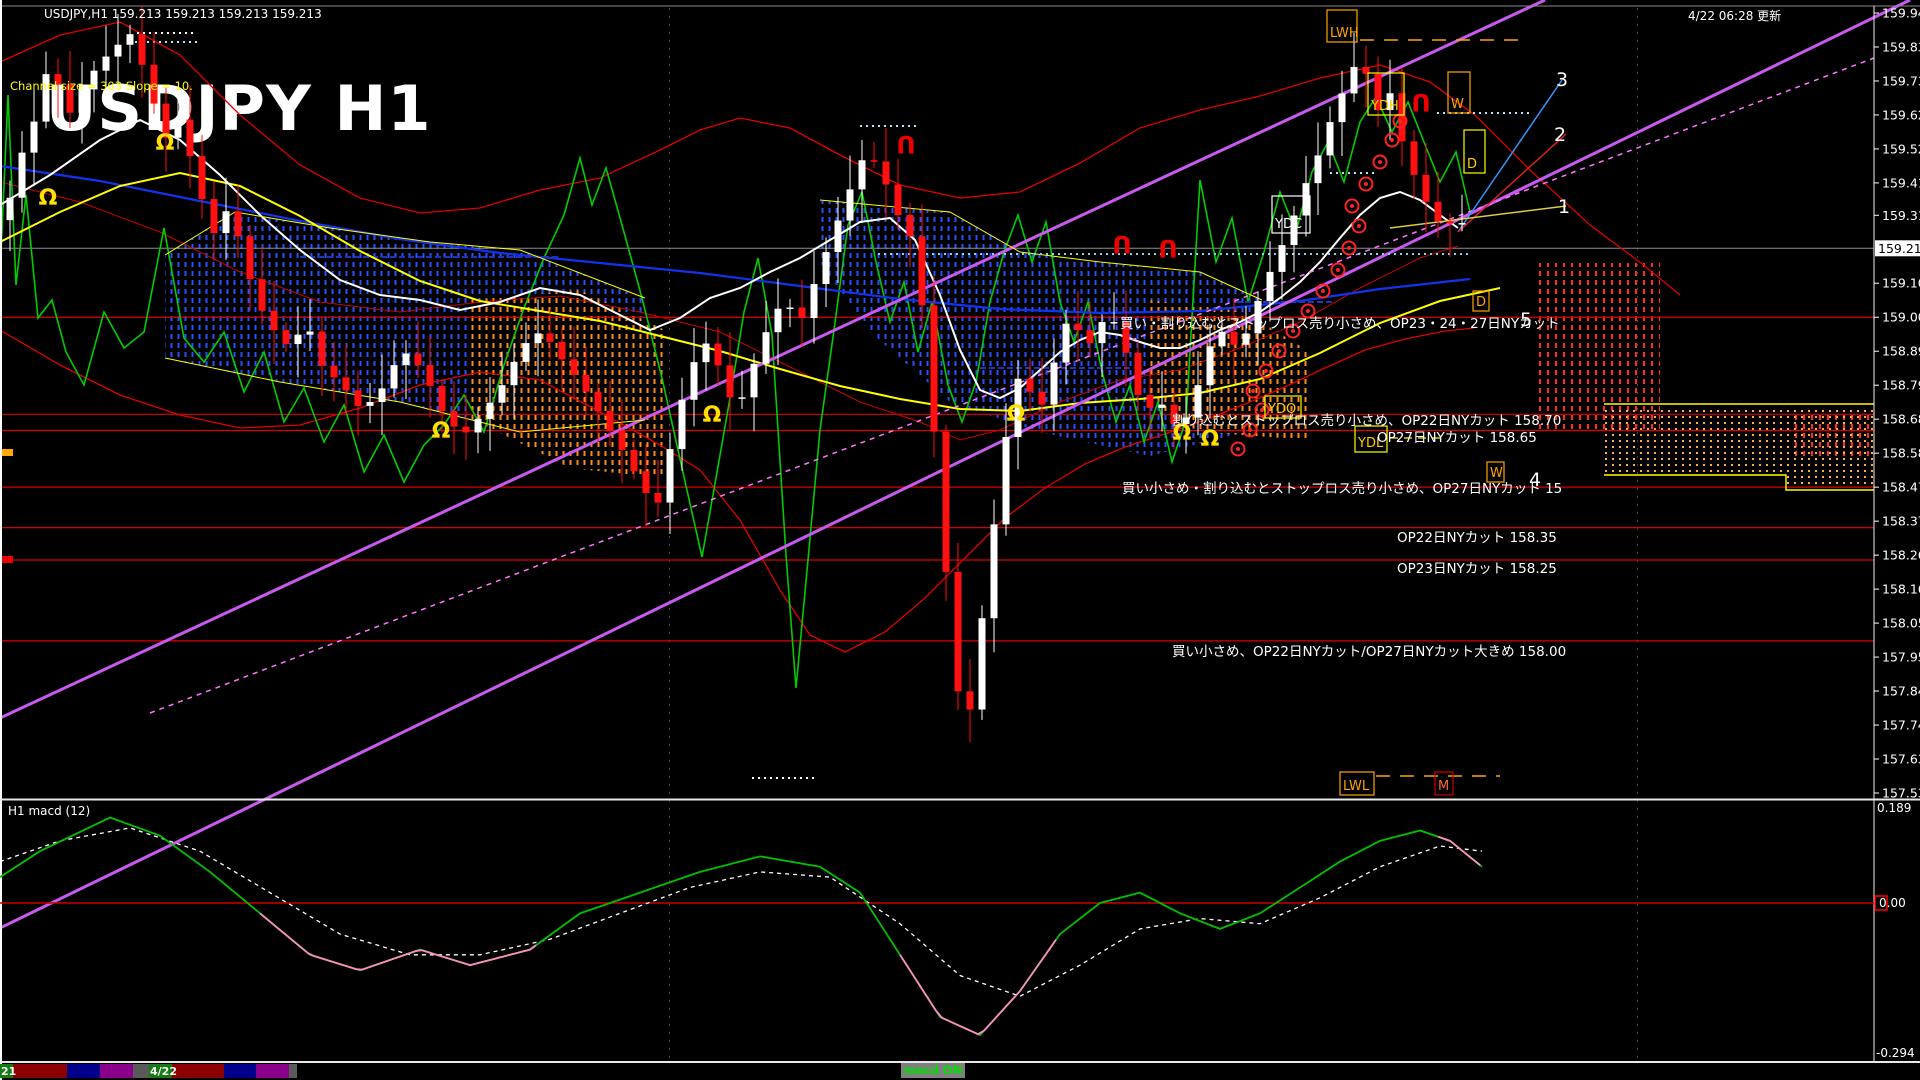  Describe the element at coordinates (567, 384) in the screenshot. I see `cloud-region-orange` at that location.